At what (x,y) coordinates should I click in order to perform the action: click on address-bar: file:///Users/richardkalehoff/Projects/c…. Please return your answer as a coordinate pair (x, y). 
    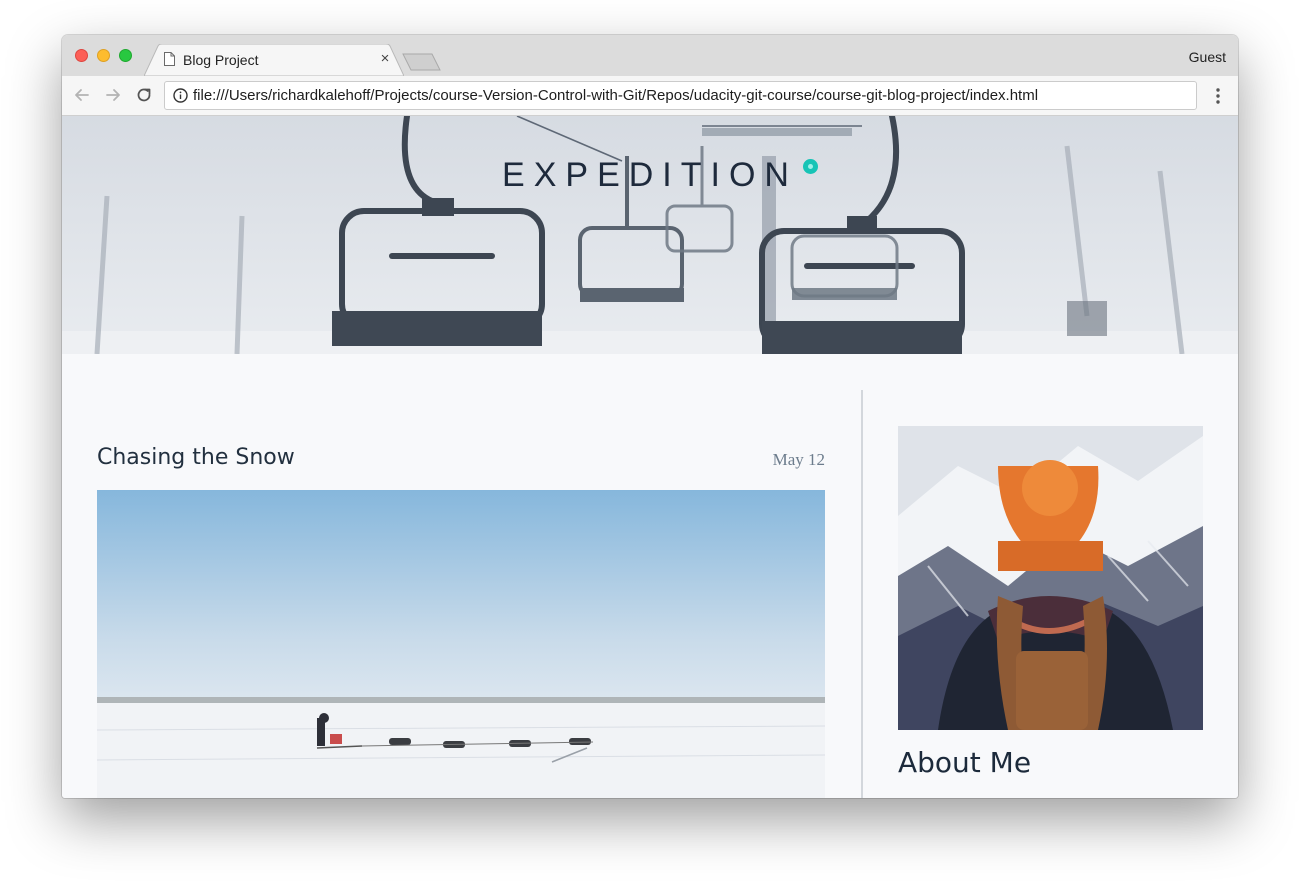
    Looking at the image, I should click on (680, 95).